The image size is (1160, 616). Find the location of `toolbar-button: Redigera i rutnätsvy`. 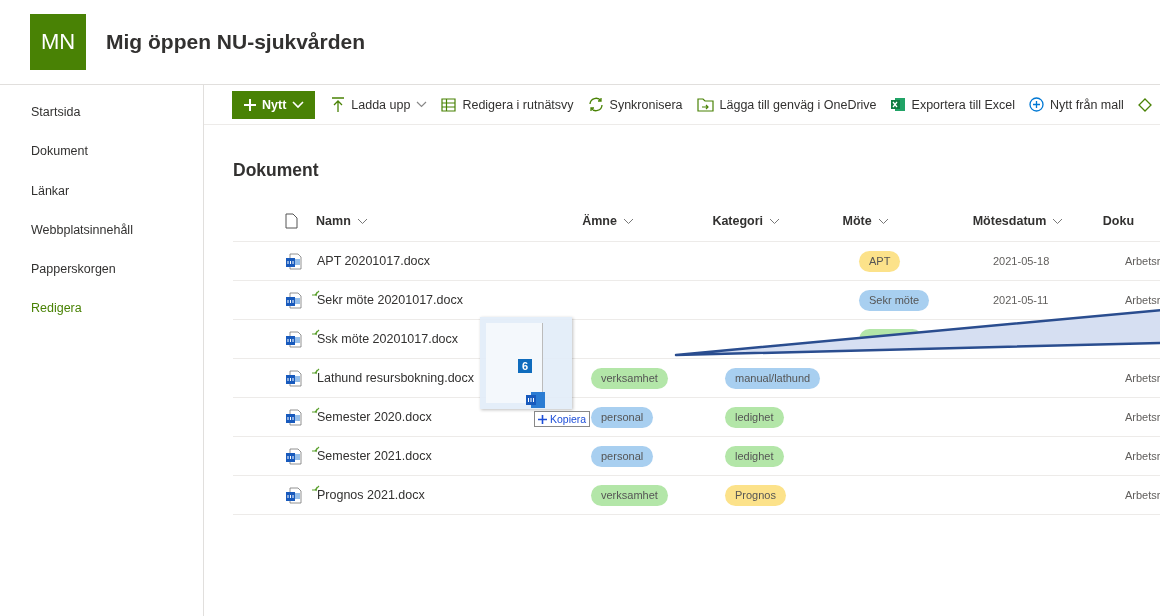

toolbar-button: Redigera i rutnätsvy is located at coordinates (507, 104).